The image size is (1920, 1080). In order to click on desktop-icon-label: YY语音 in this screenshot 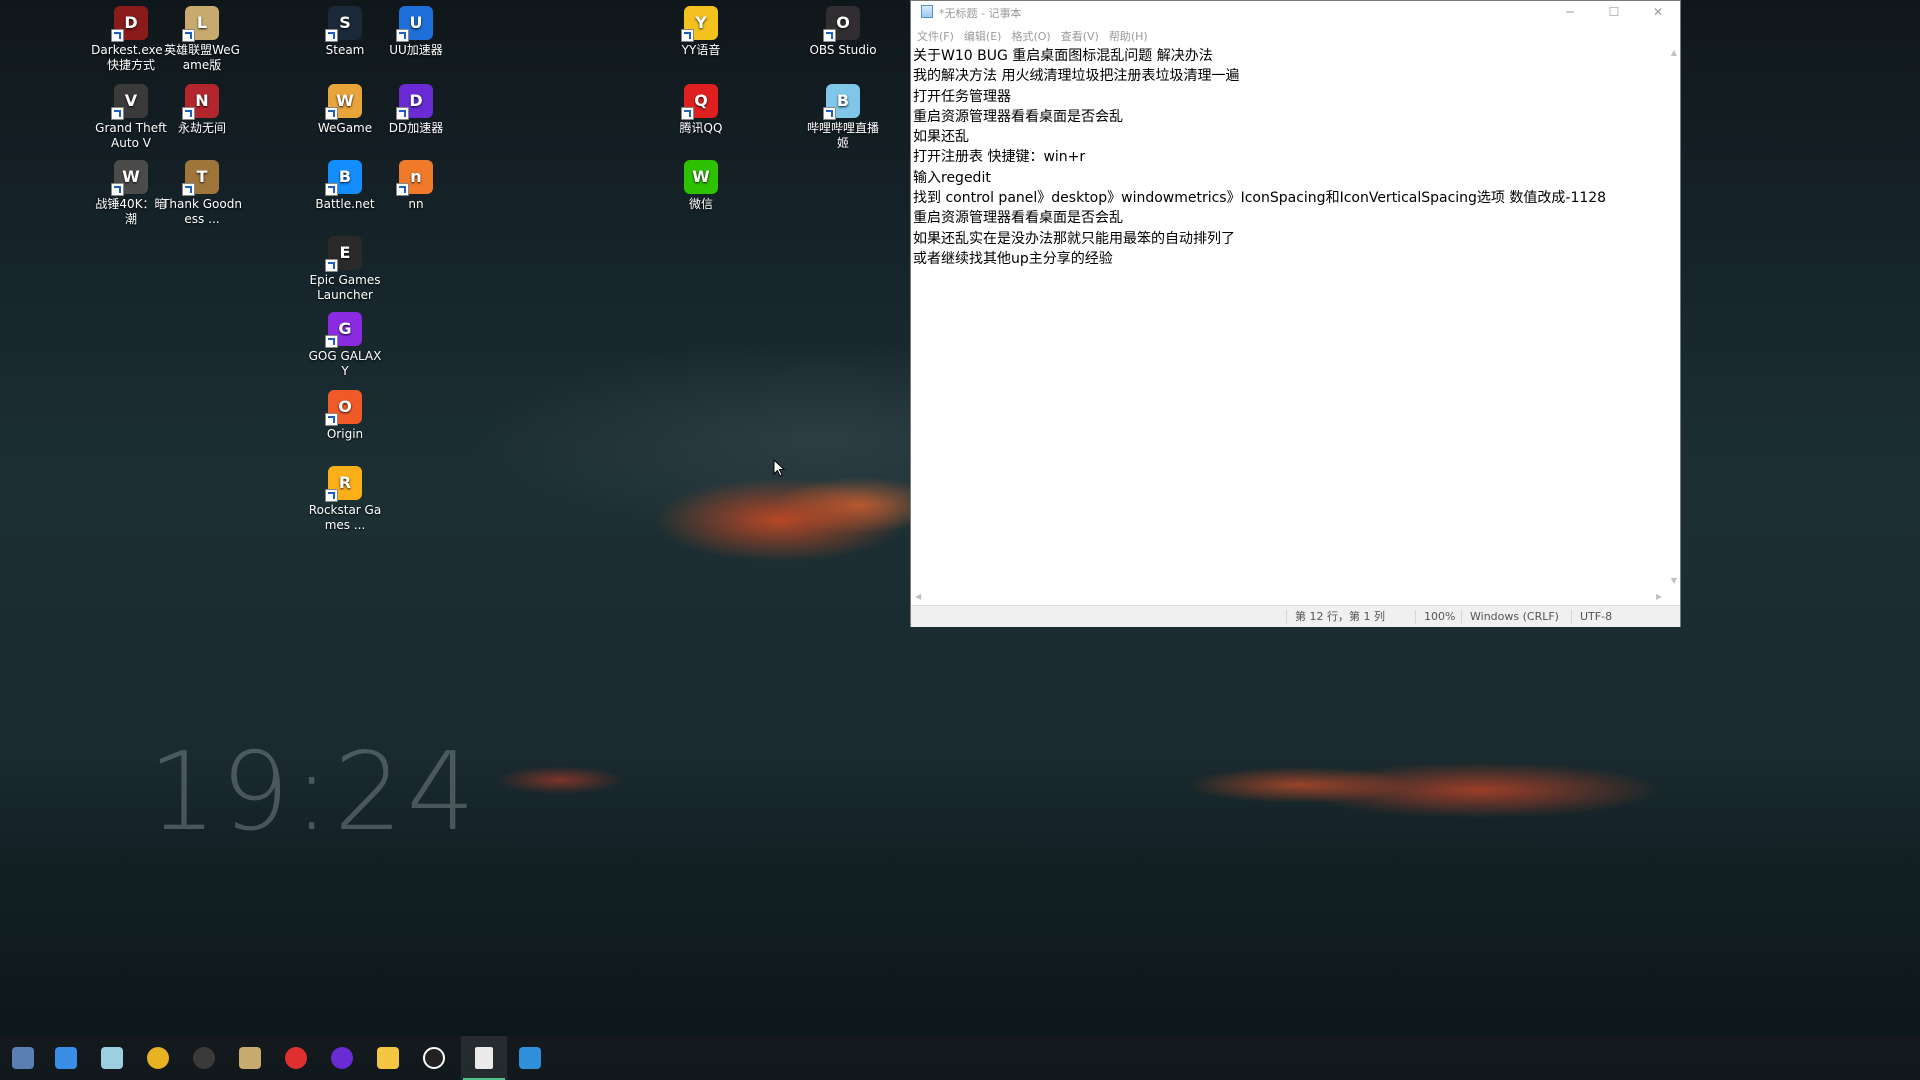, I will do `click(701, 50)`.